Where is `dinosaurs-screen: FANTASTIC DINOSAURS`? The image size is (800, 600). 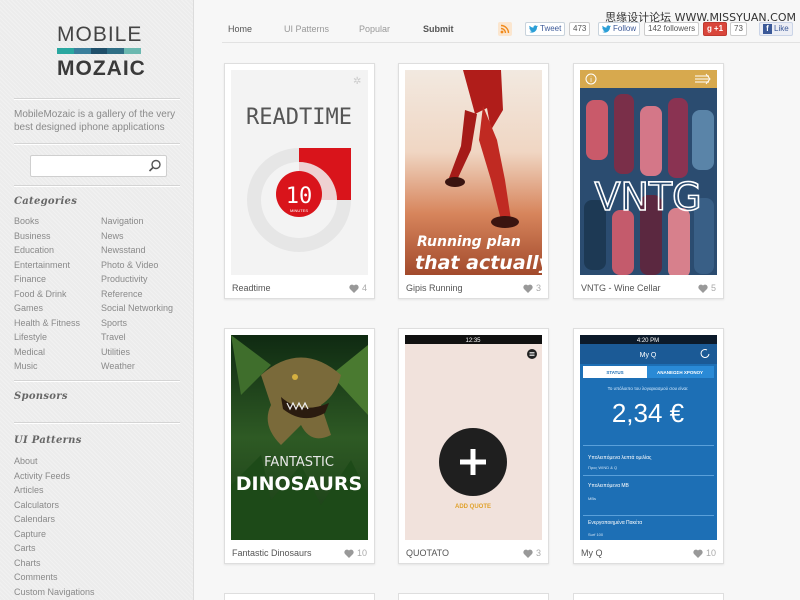
dinosaurs-screen: FANTASTIC DINOSAURS is located at coordinates (299, 437).